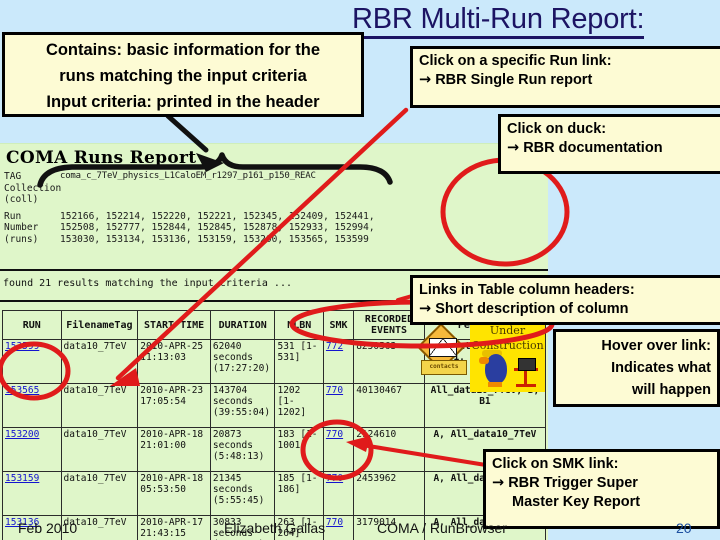 This screenshot has height=540, width=720. I want to click on duck-table-base, so click(526, 385).